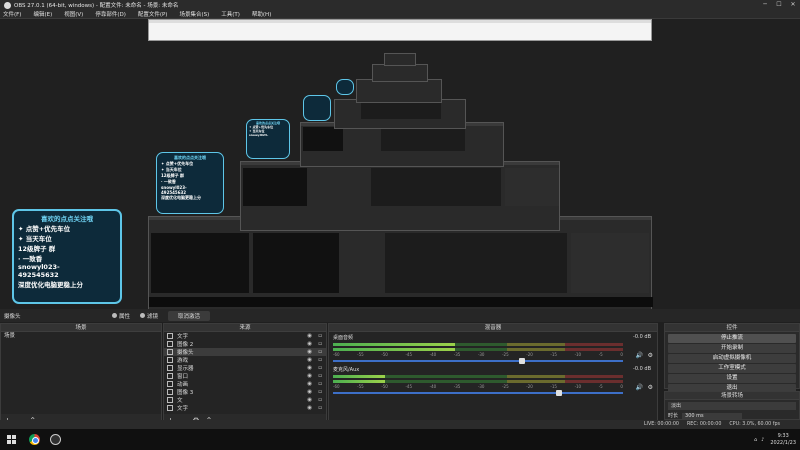 Image resolution: width=800 pixels, height=450 pixels. Describe the element at coordinates (170, 360) in the screenshot. I see `game-source-icon` at that location.